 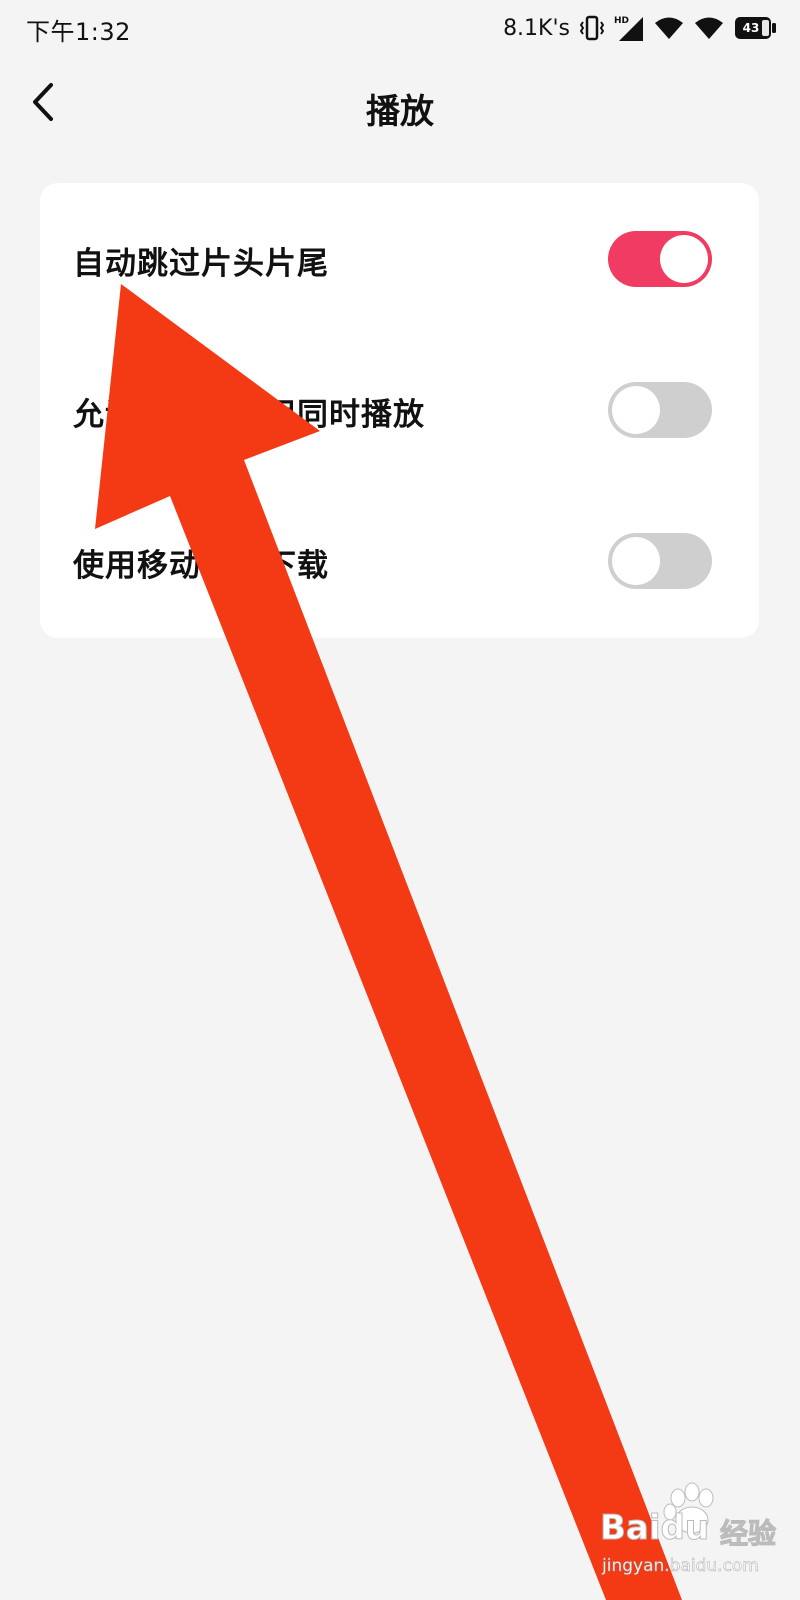 I want to click on setting-row-mobile-download: 使用移动网络下载, so click(x=399, y=560).